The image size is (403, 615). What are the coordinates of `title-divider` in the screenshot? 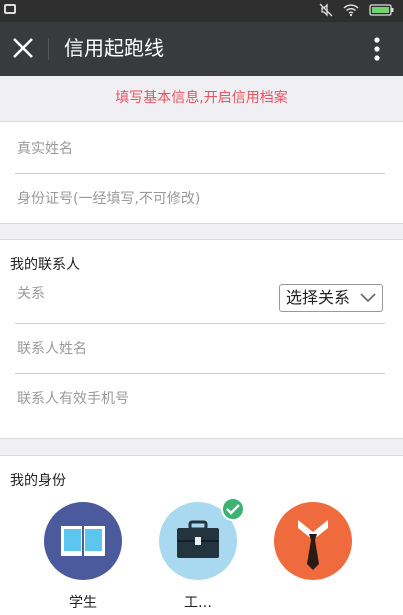 It's located at (48, 49).